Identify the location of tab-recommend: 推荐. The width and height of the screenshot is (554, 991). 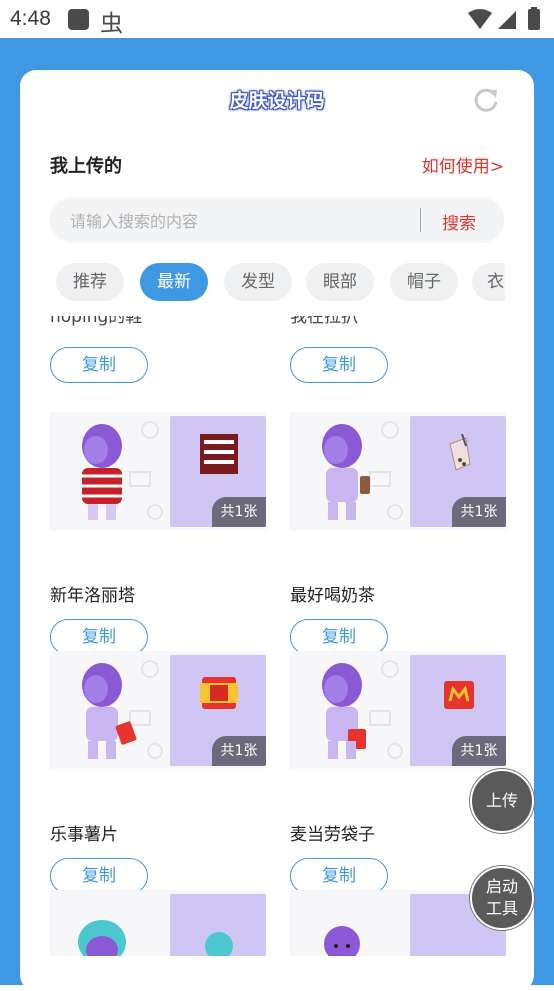
(90, 282).